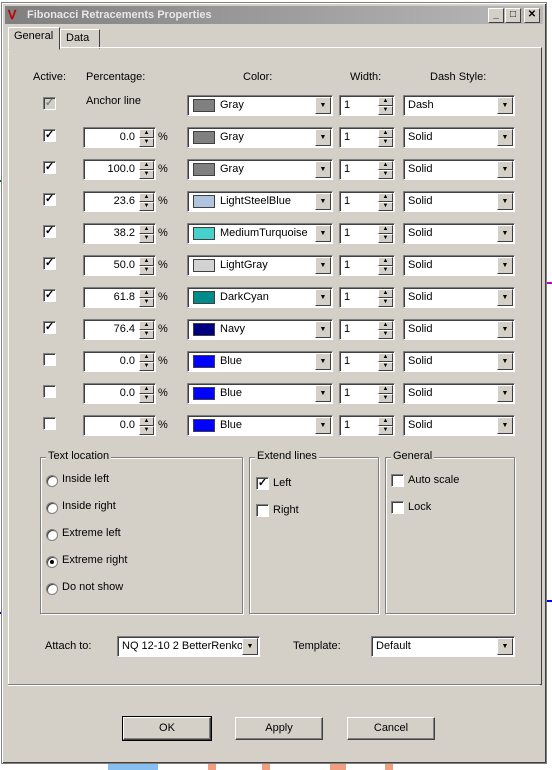 This screenshot has height=770, width=552. I want to click on apply-button: Apply, so click(279, 728).